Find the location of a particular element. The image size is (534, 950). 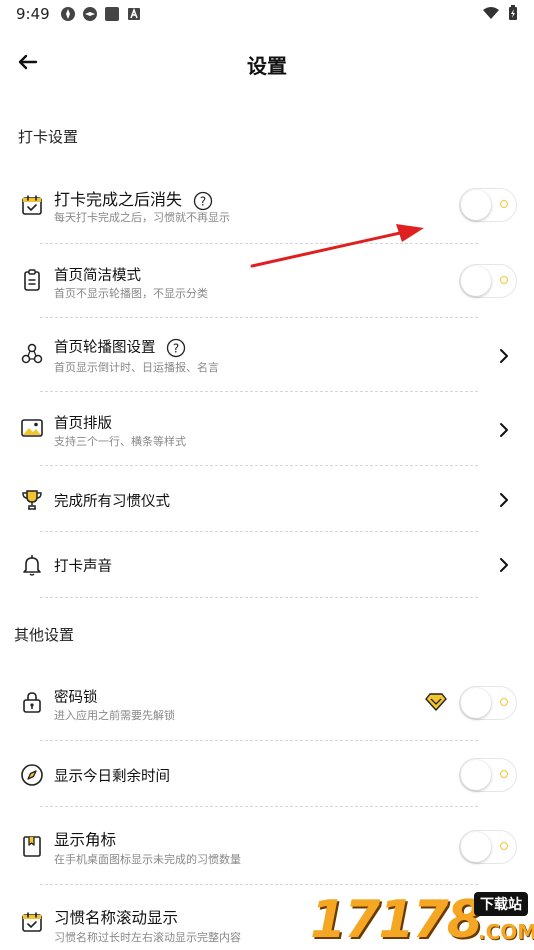

setting-remaining-time: 显示今日剩余时间 is located at coordinates (267, 775).